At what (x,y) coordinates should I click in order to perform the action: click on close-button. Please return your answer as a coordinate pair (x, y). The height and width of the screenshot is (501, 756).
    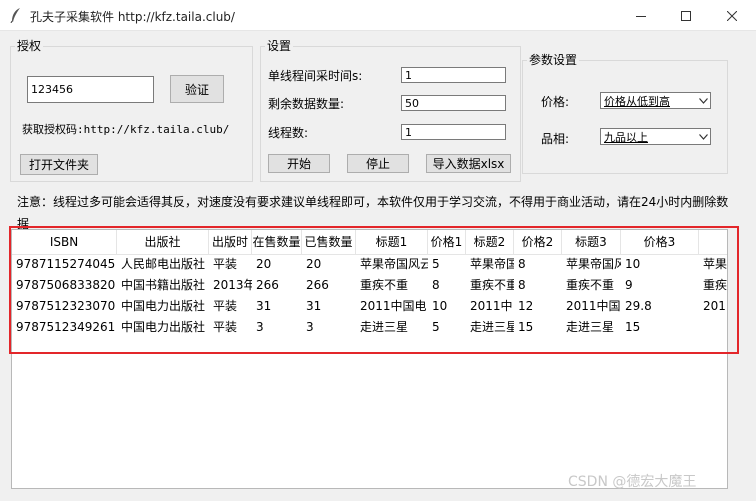
    Looking at the image, I should click on (732, 15).